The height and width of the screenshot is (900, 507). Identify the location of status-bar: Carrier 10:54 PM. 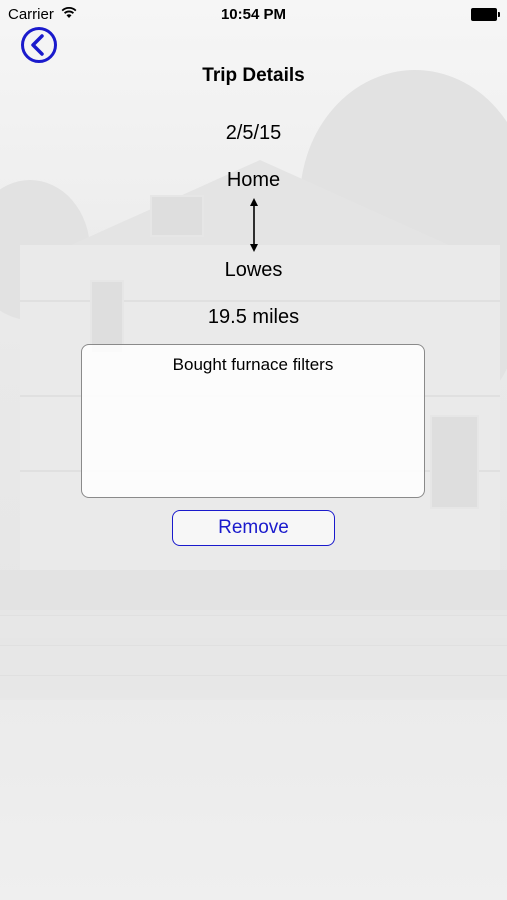
(253, 14).